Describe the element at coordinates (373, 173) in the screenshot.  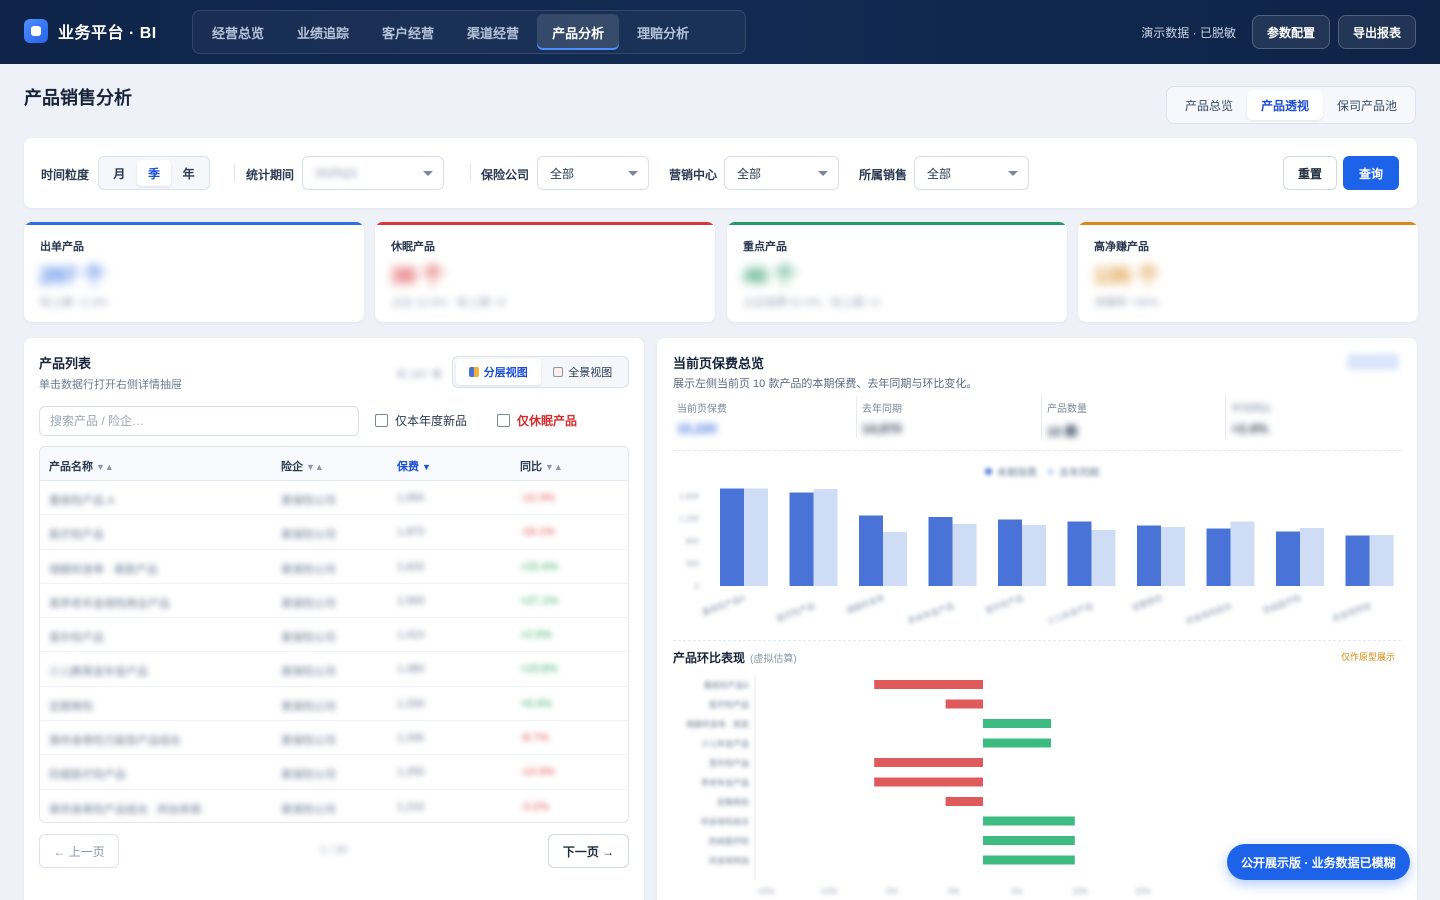
I see `period-select: 2025Q1` at that location.